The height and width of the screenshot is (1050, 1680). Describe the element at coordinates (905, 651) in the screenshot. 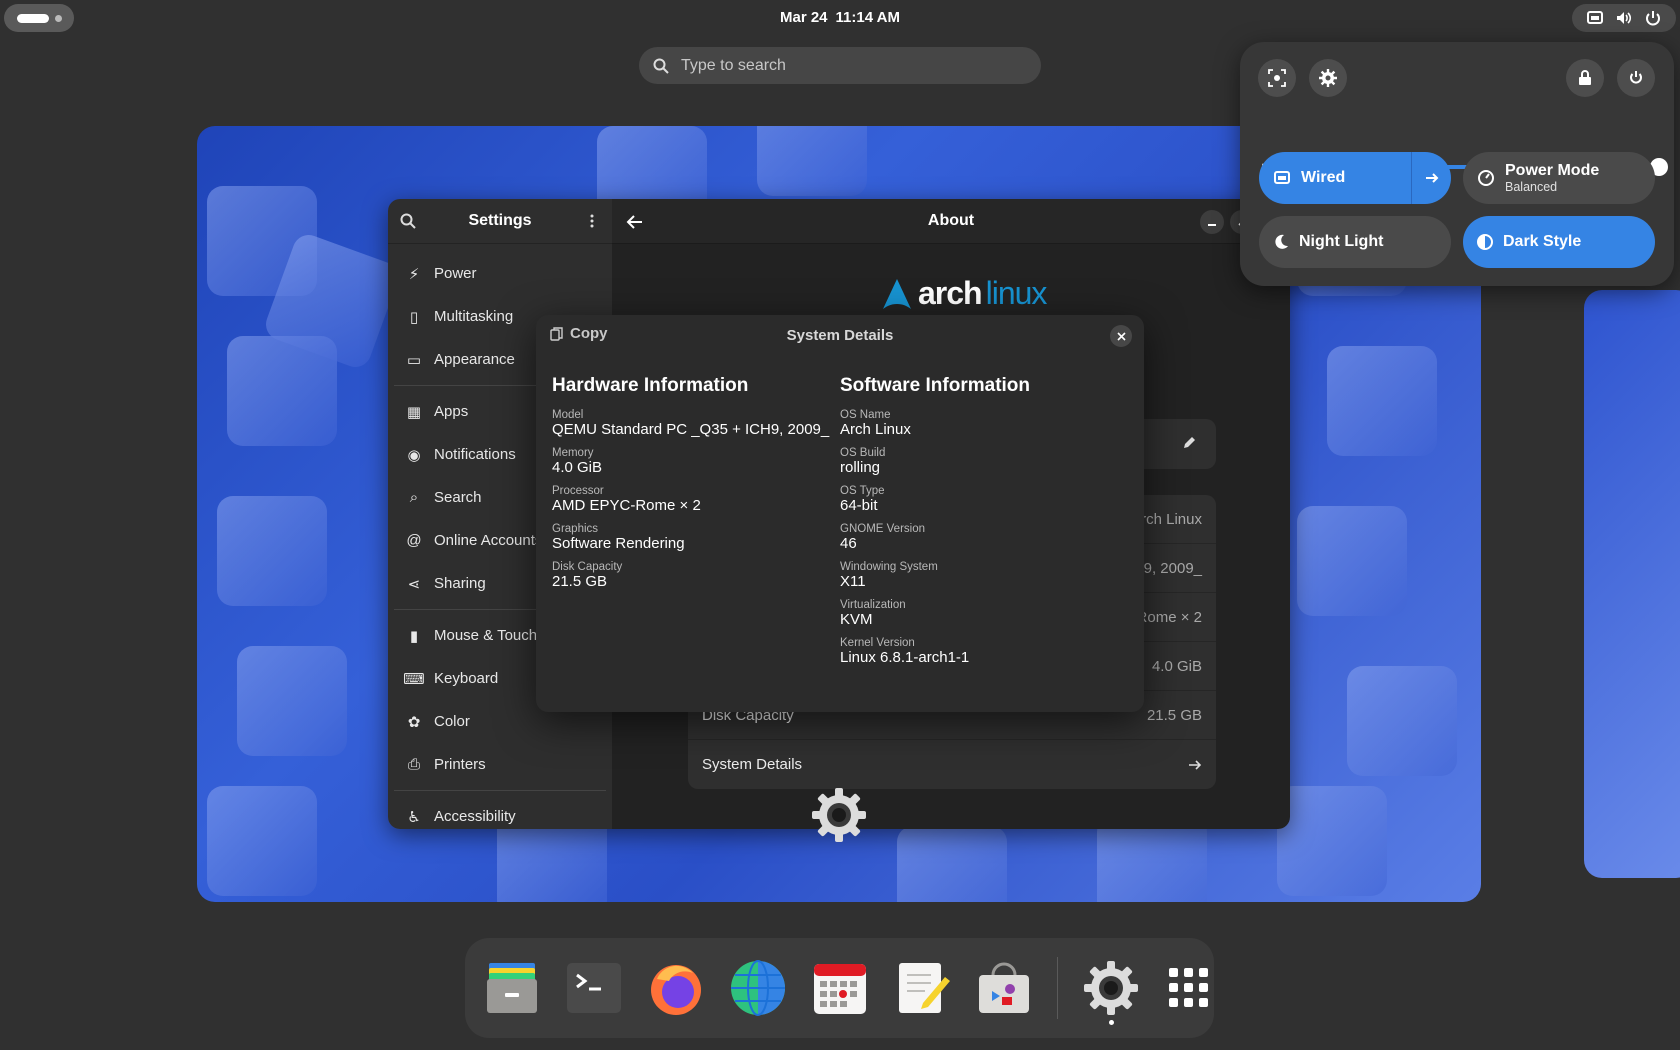

I see `field-kernel-version: Kernel Version Linux 6.8.1-arch1-1` at that location.